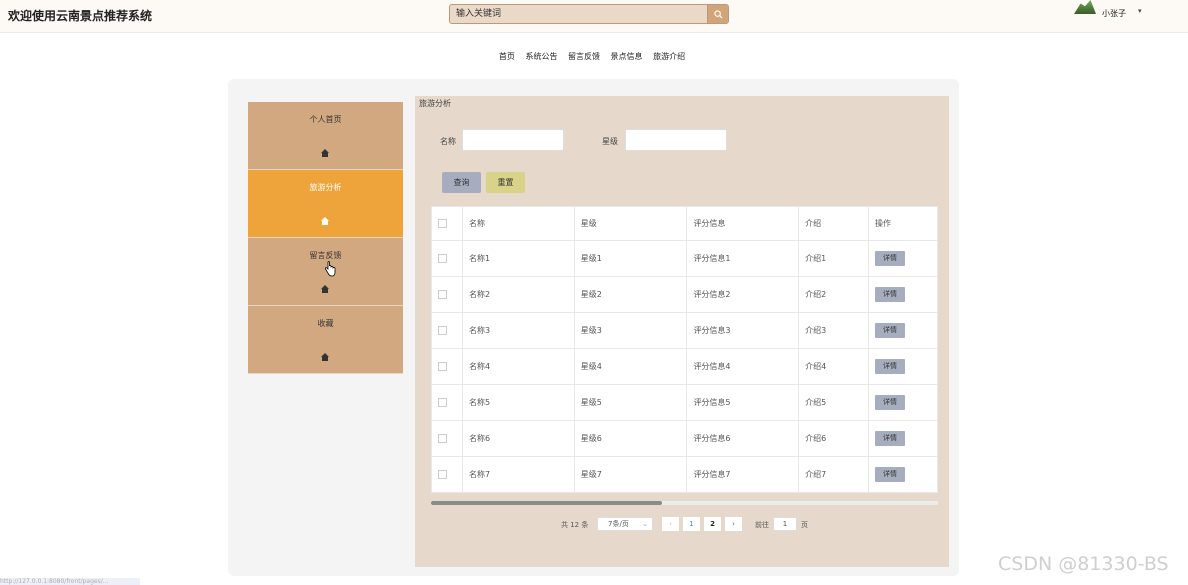 This screenshot has height=585, width=1188. What do you see at coordinates (505, 182) in the screenshot?
I see `reset-button: 重置` at bounding box center [505, 182].